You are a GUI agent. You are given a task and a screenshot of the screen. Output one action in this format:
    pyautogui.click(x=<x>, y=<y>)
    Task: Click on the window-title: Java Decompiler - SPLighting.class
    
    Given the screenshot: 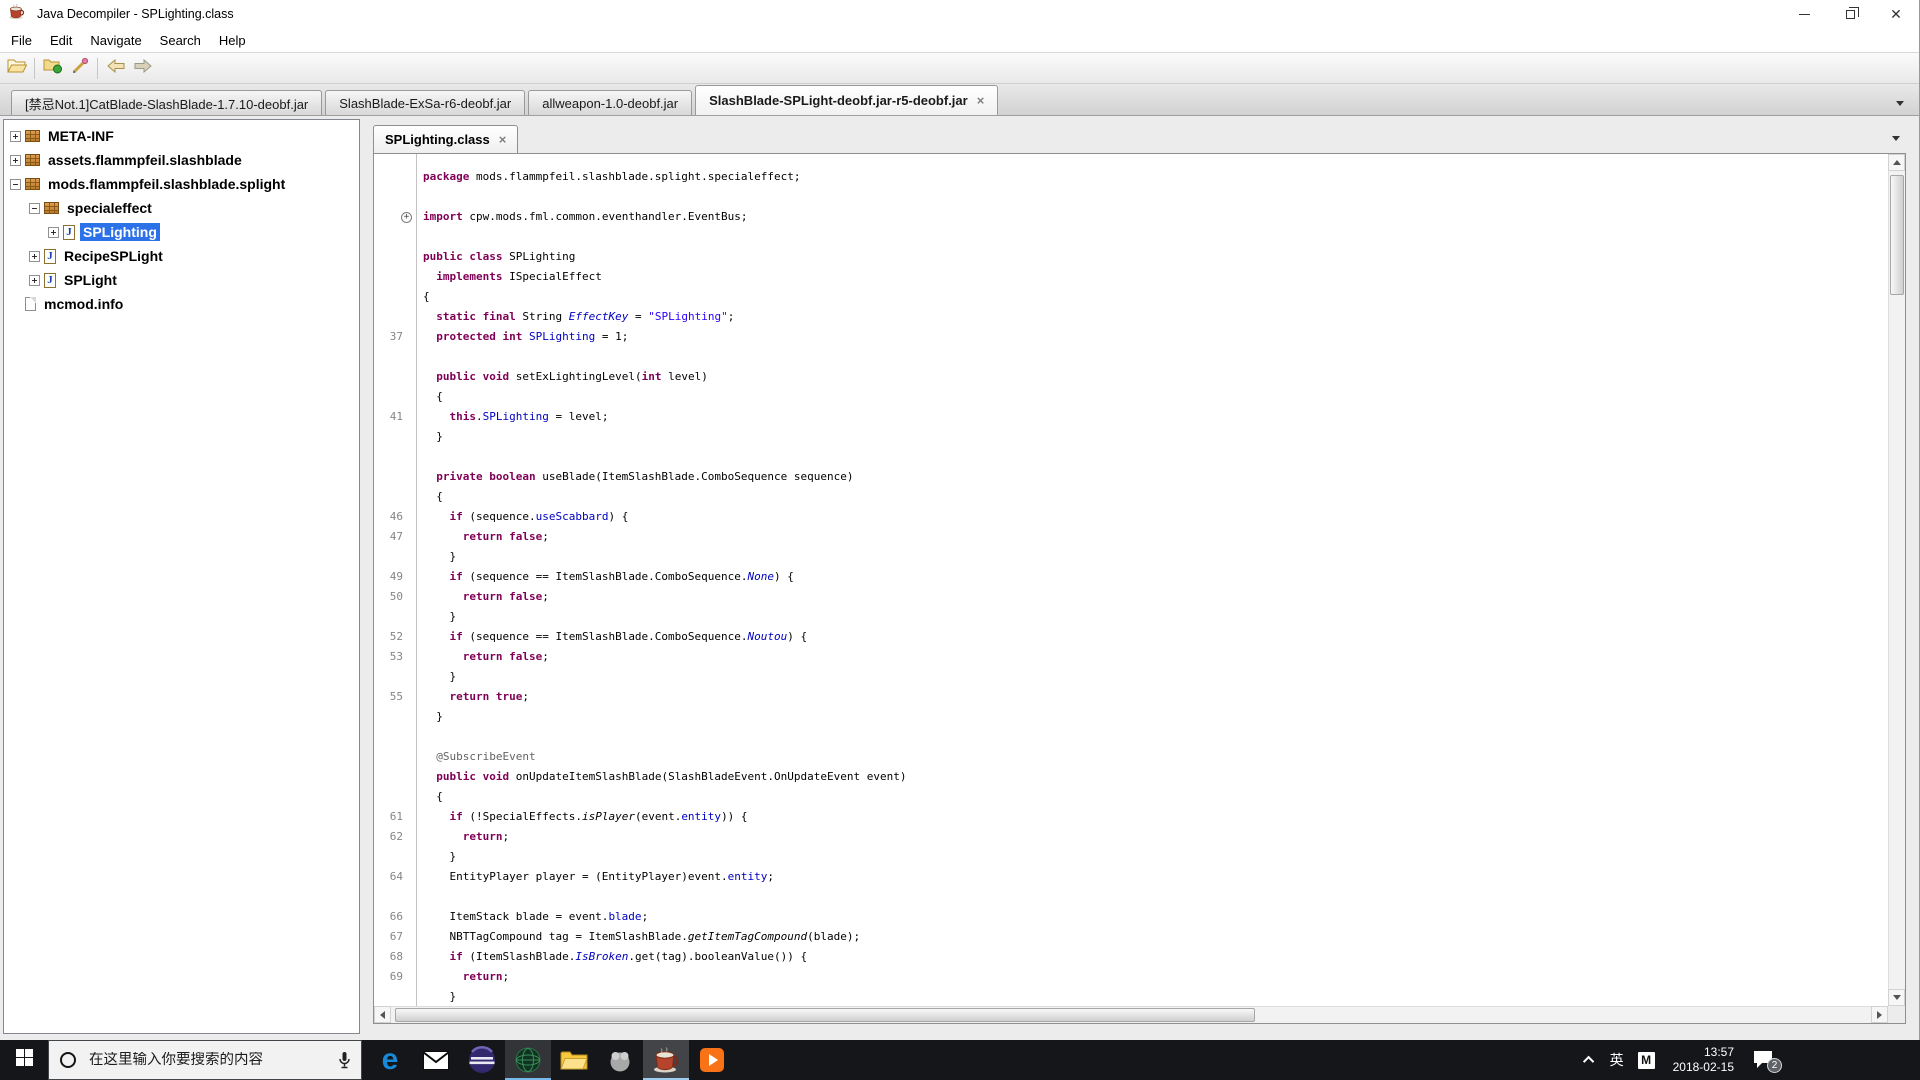 What is the action you would take?
    pyautogui.click(x=135, y=14)
    